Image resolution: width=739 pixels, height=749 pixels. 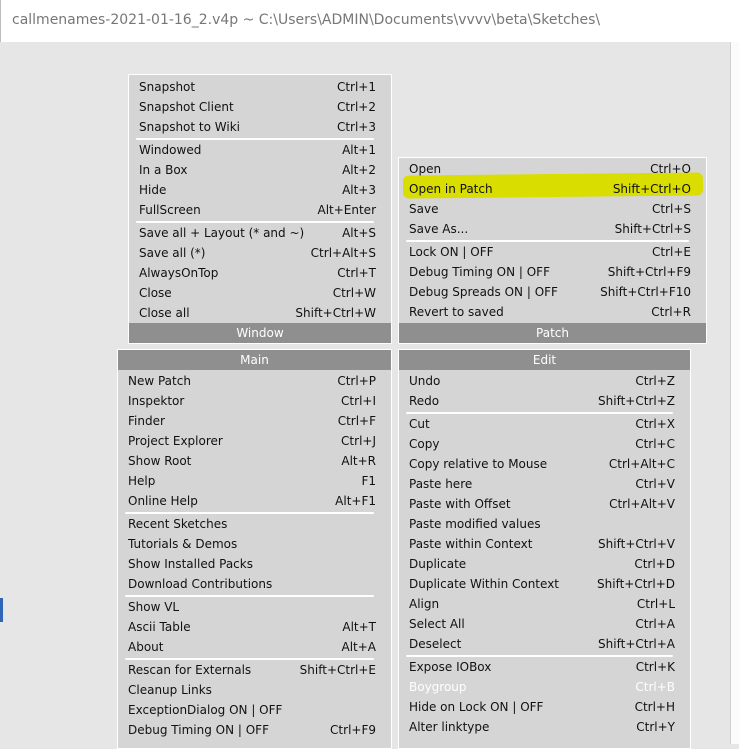 What do you see at coordinates (636, 584) in the screenshot?
I see `menu-item-shortcut: Shift+Ctrl+D` at bounding box center [636, 584].